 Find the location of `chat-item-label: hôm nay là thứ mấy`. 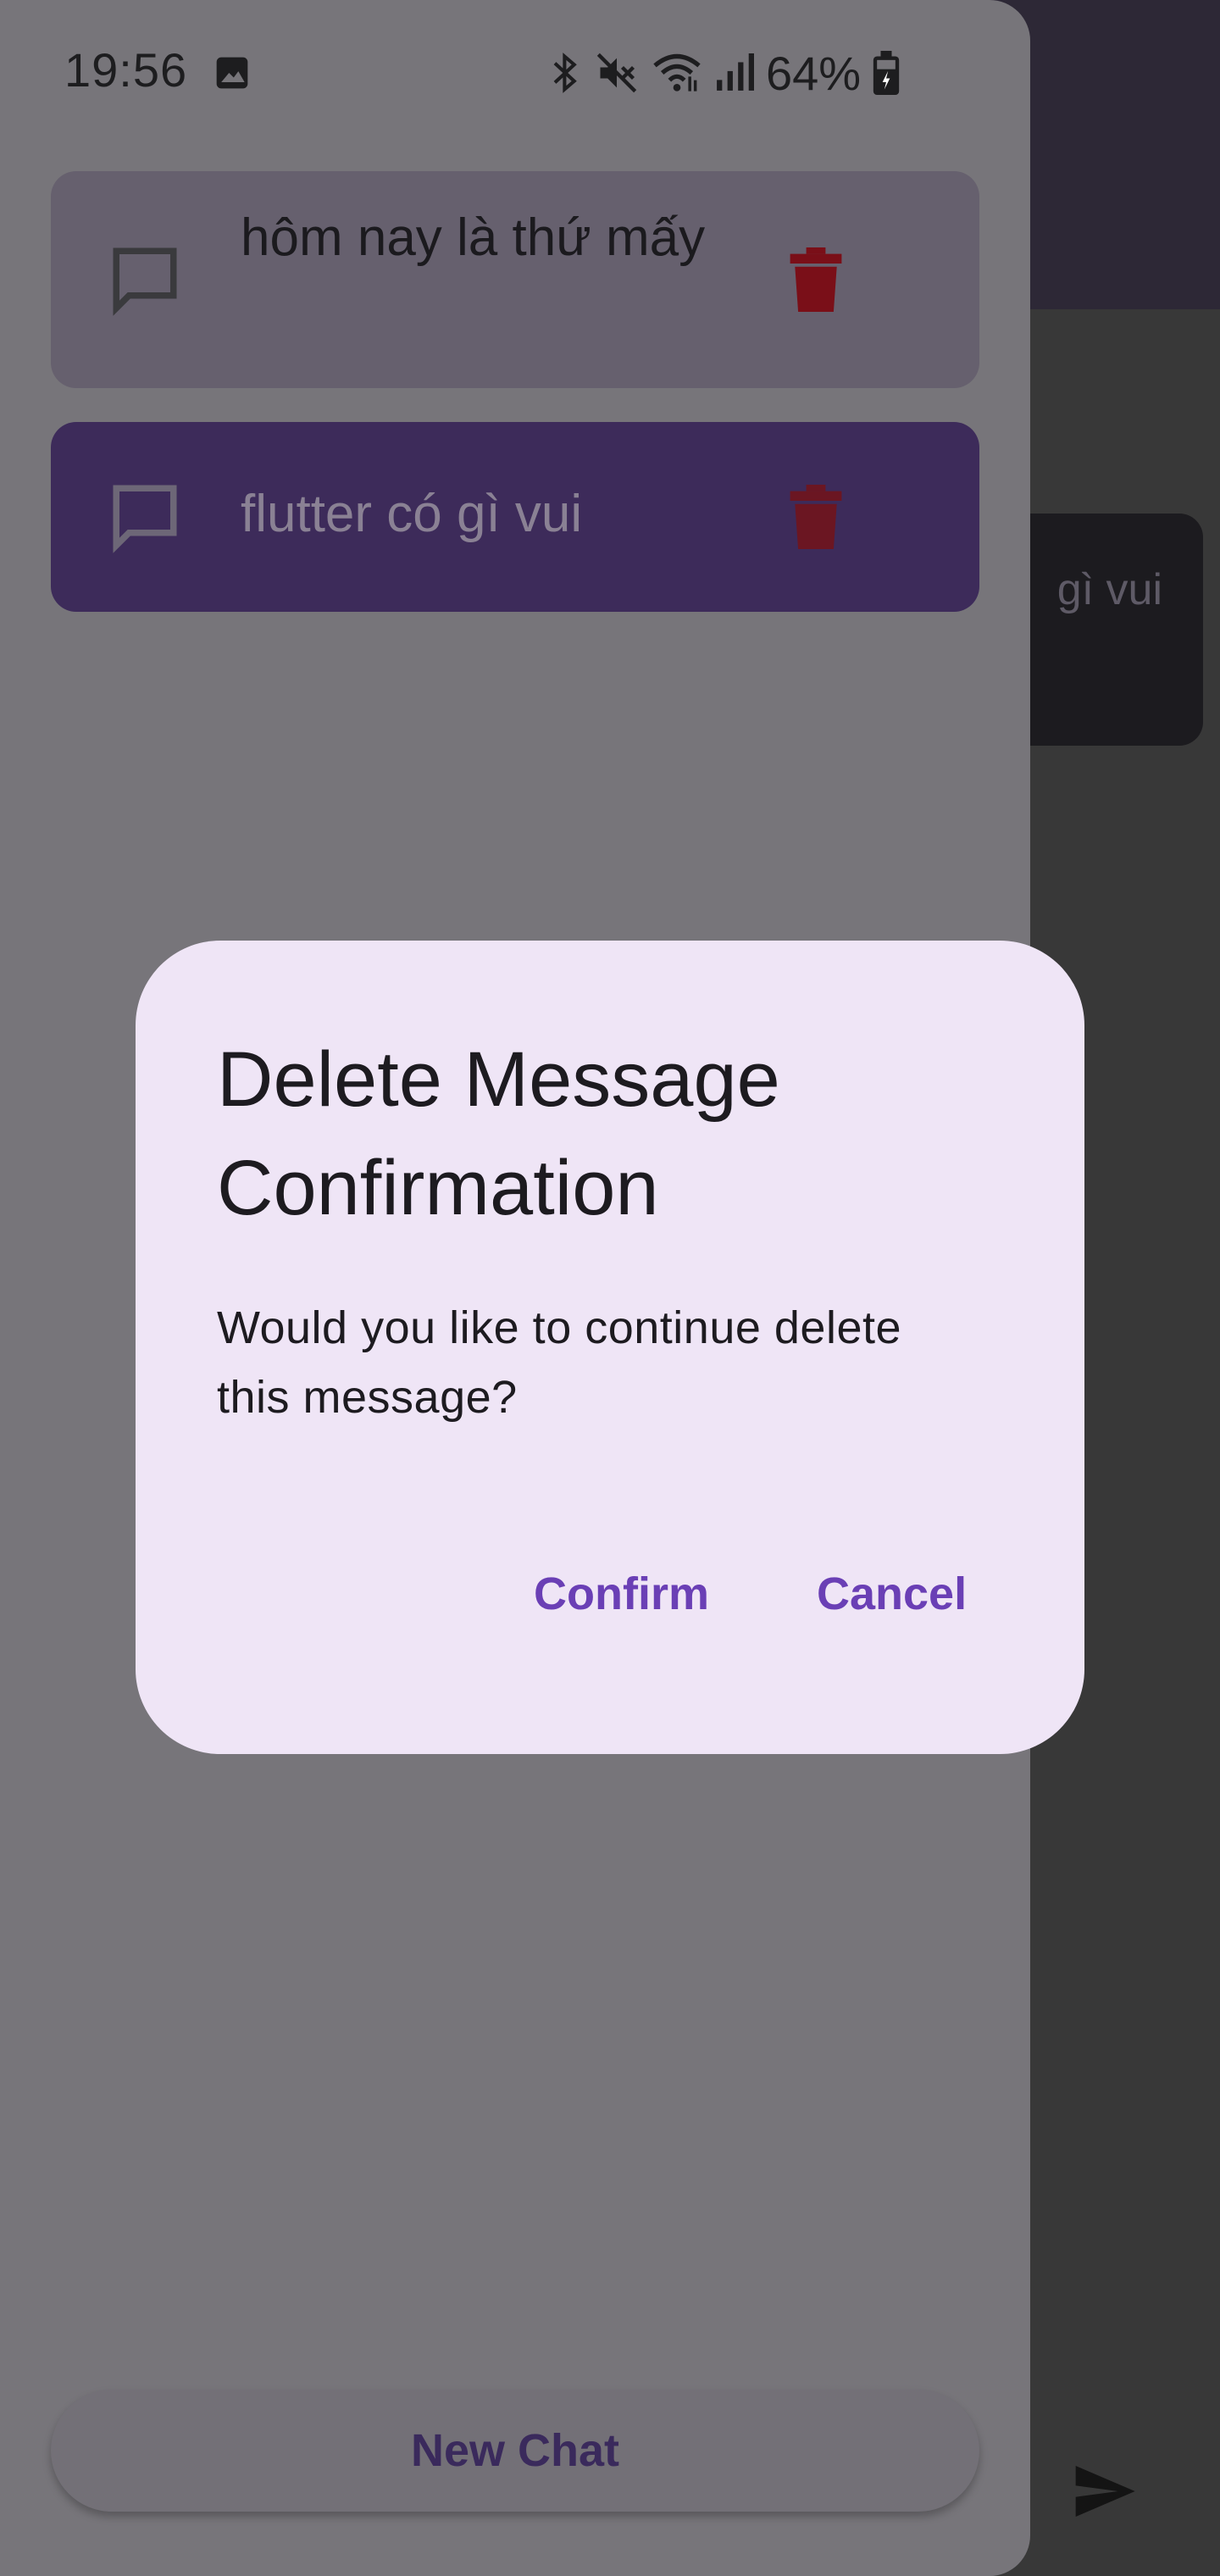

chat-item-label: hôm nay là thứ mấy is located at coordinates (473, 237).